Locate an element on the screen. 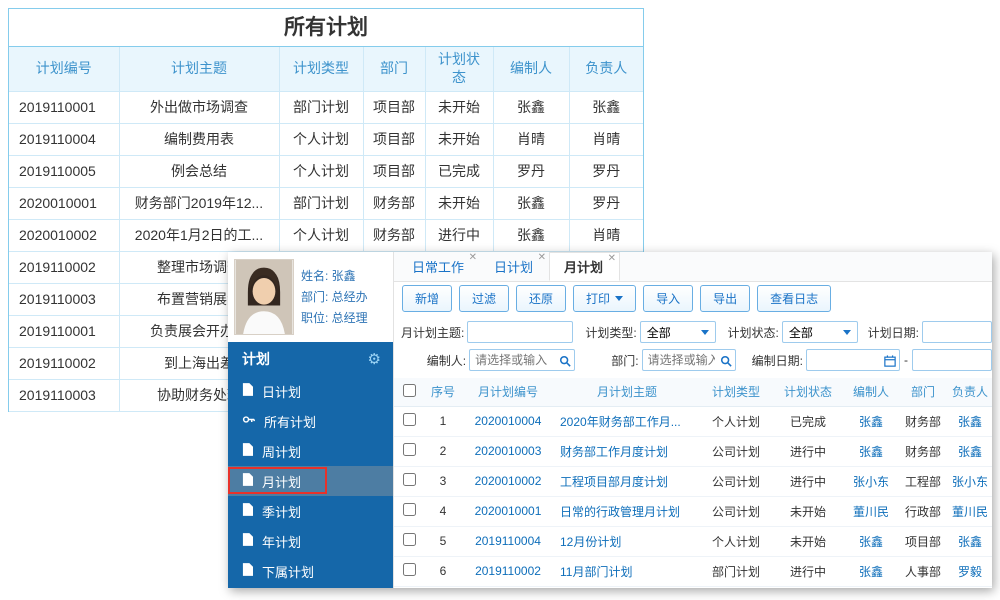 The height and width of the screenshot is (600, 1000). plan-row: 6 2019110002 11月部门计划 部门计划 进行中 张鑫 人事部 罗毅 is located at coordinates (693, 571).